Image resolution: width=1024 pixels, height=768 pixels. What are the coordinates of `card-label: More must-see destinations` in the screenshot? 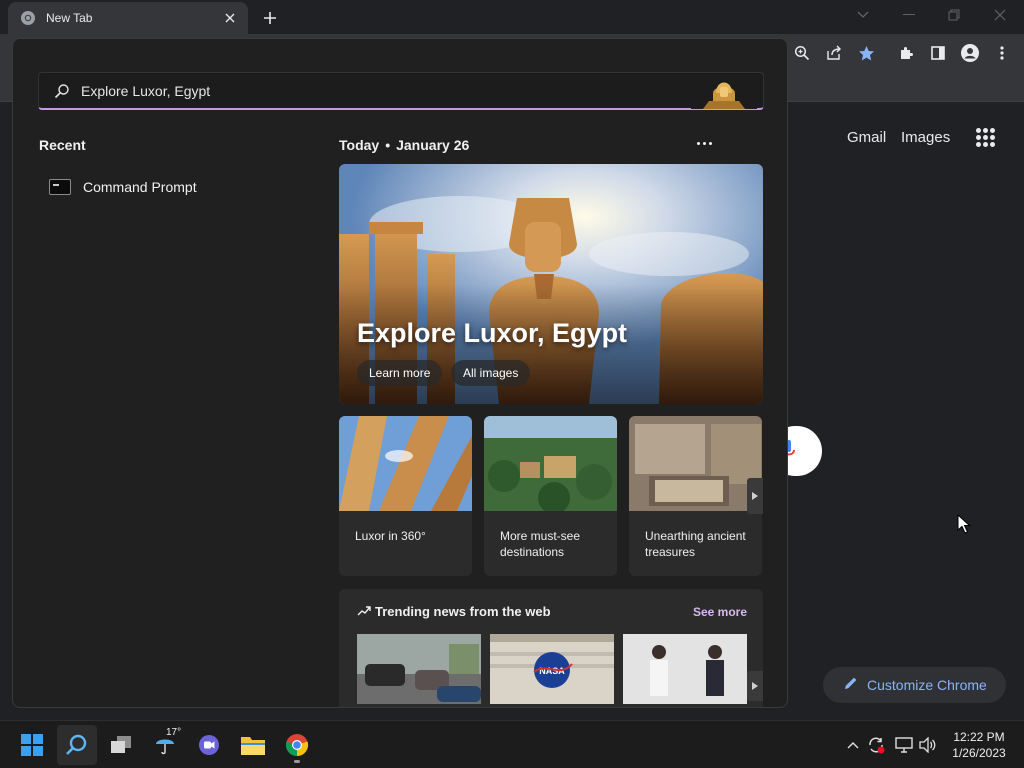 It's located at (540, 544).